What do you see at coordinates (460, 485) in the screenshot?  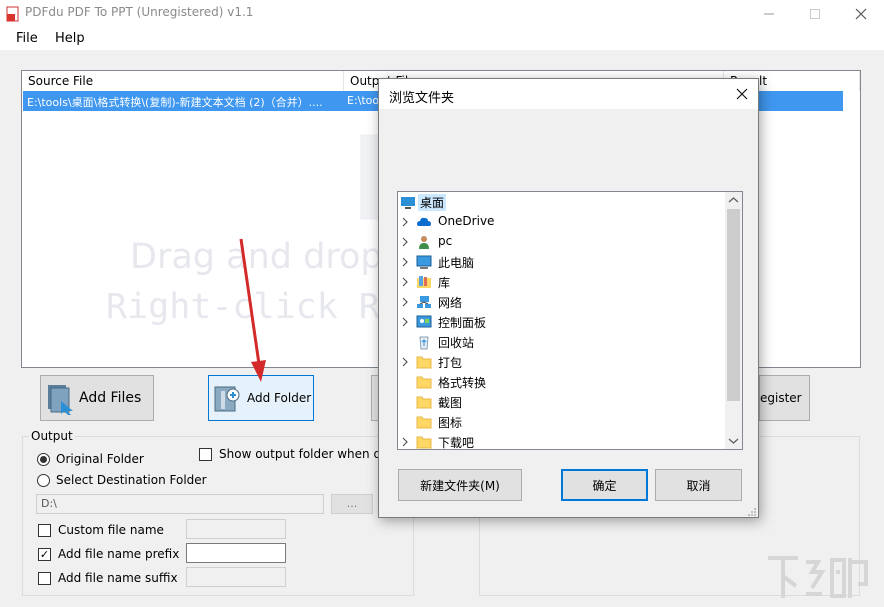 I see `new-folder-button: 新建文件夹(M)` at bounding box center [460, 485].